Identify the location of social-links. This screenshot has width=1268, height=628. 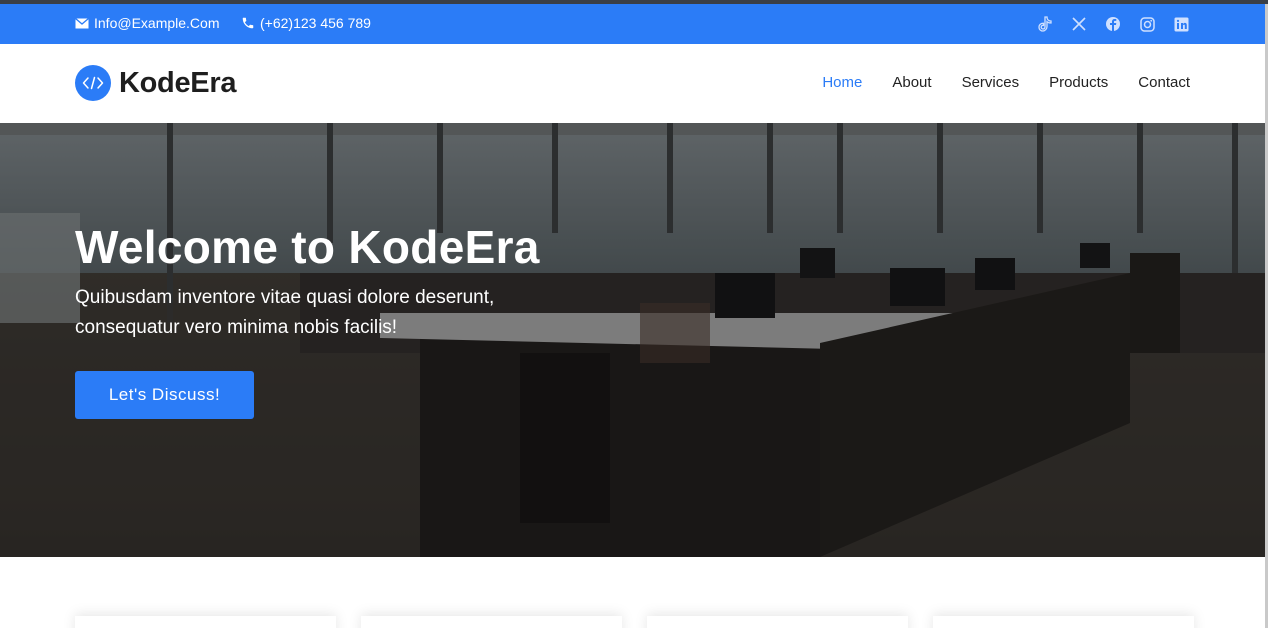
(1113, 24).